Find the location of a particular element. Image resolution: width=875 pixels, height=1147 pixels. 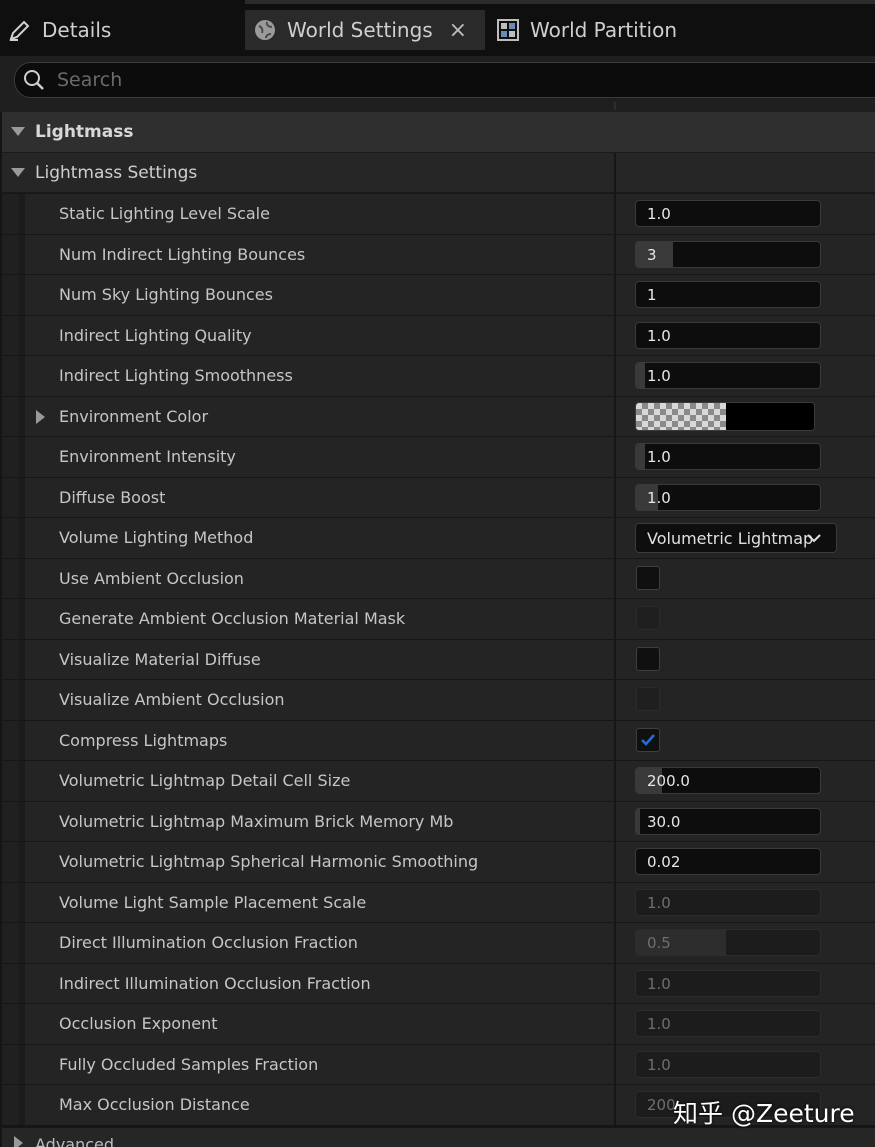

grid-icon is located at coordinates (508, 30).